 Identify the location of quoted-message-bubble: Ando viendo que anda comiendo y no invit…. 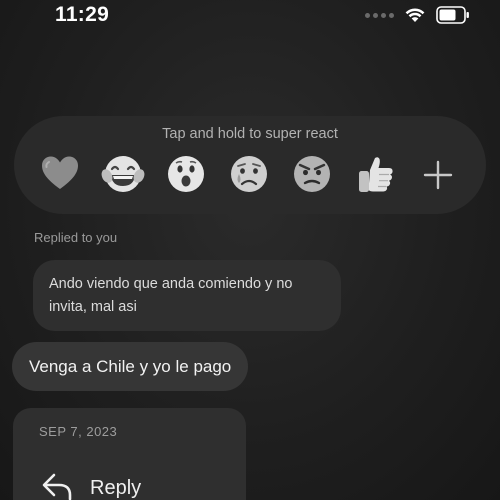
(187, 295).